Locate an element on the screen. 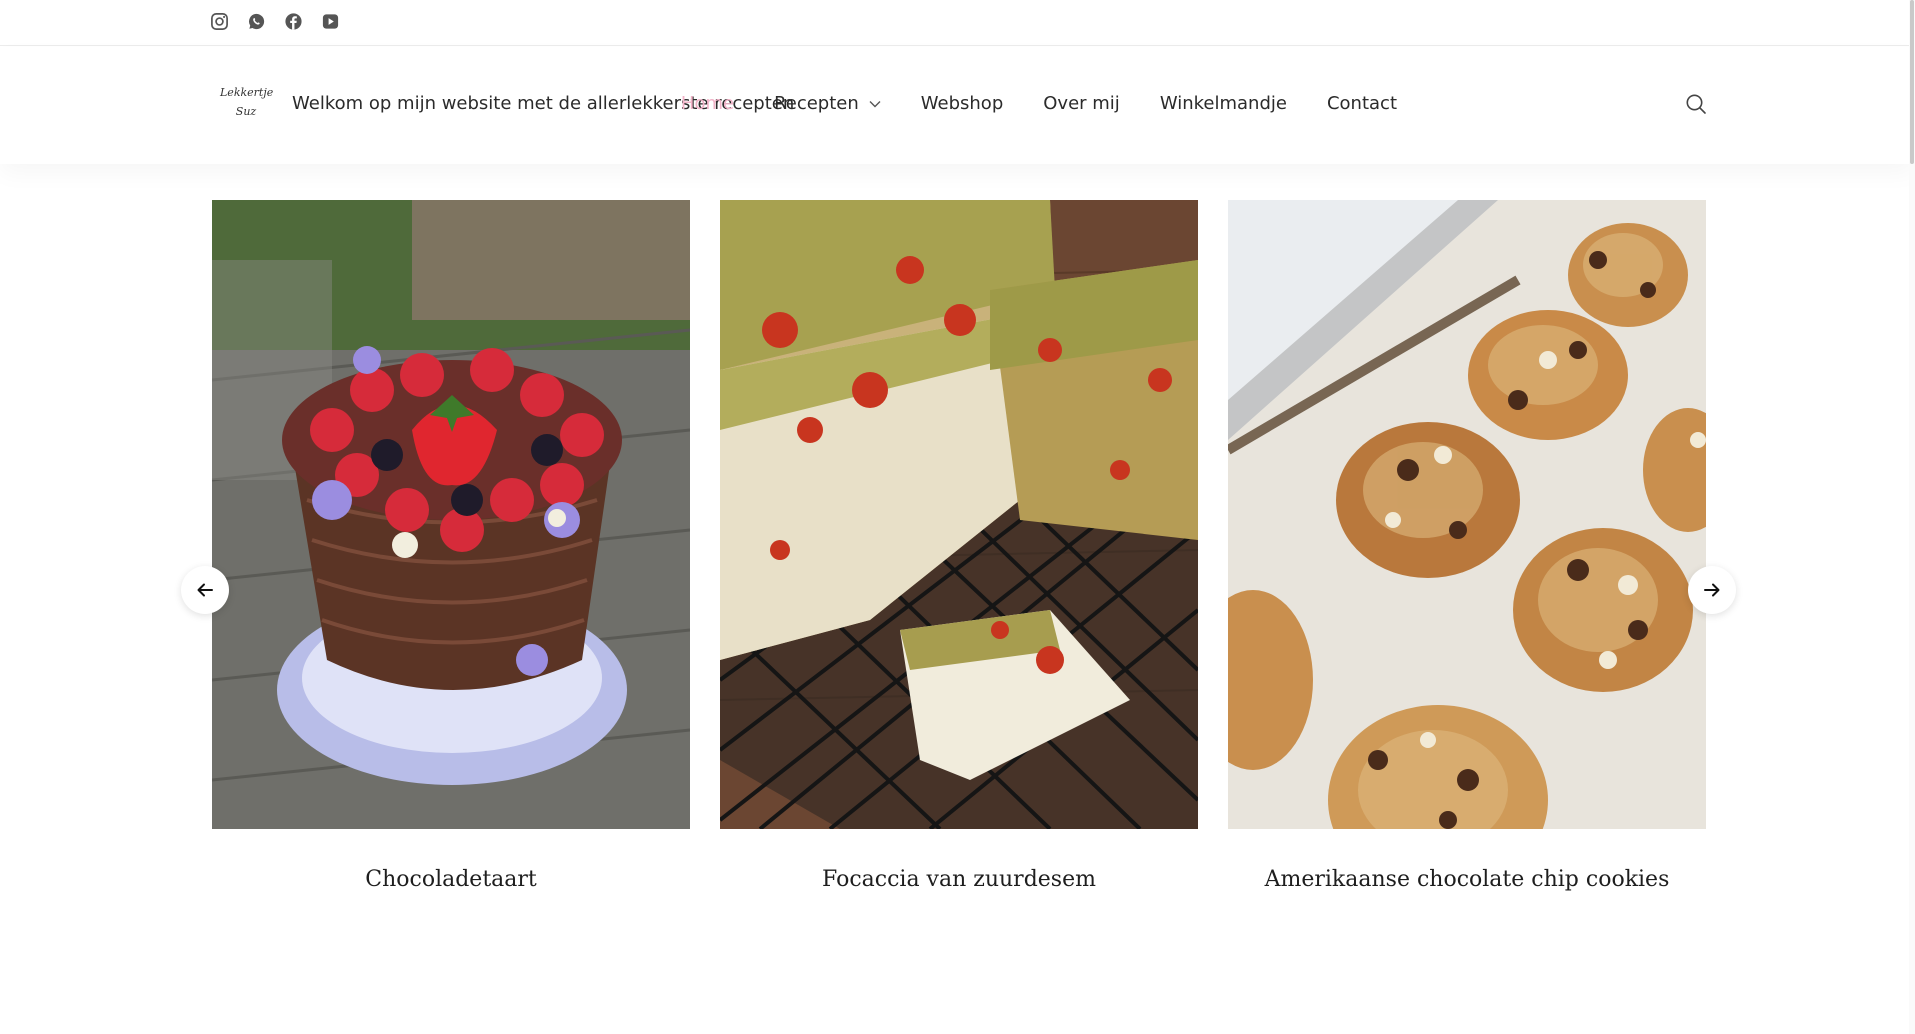 This screenshot has height=1034, width=1915. search-icon is located at coordinates (1696, 104).